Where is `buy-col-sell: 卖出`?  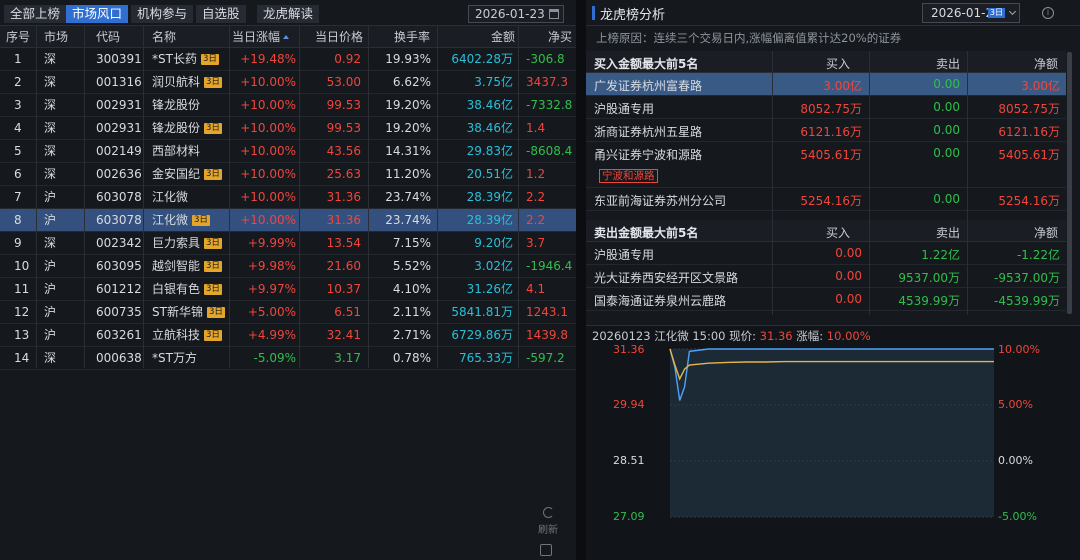 buy-col-sell: 卖出 is located at coordinates (948, 64).